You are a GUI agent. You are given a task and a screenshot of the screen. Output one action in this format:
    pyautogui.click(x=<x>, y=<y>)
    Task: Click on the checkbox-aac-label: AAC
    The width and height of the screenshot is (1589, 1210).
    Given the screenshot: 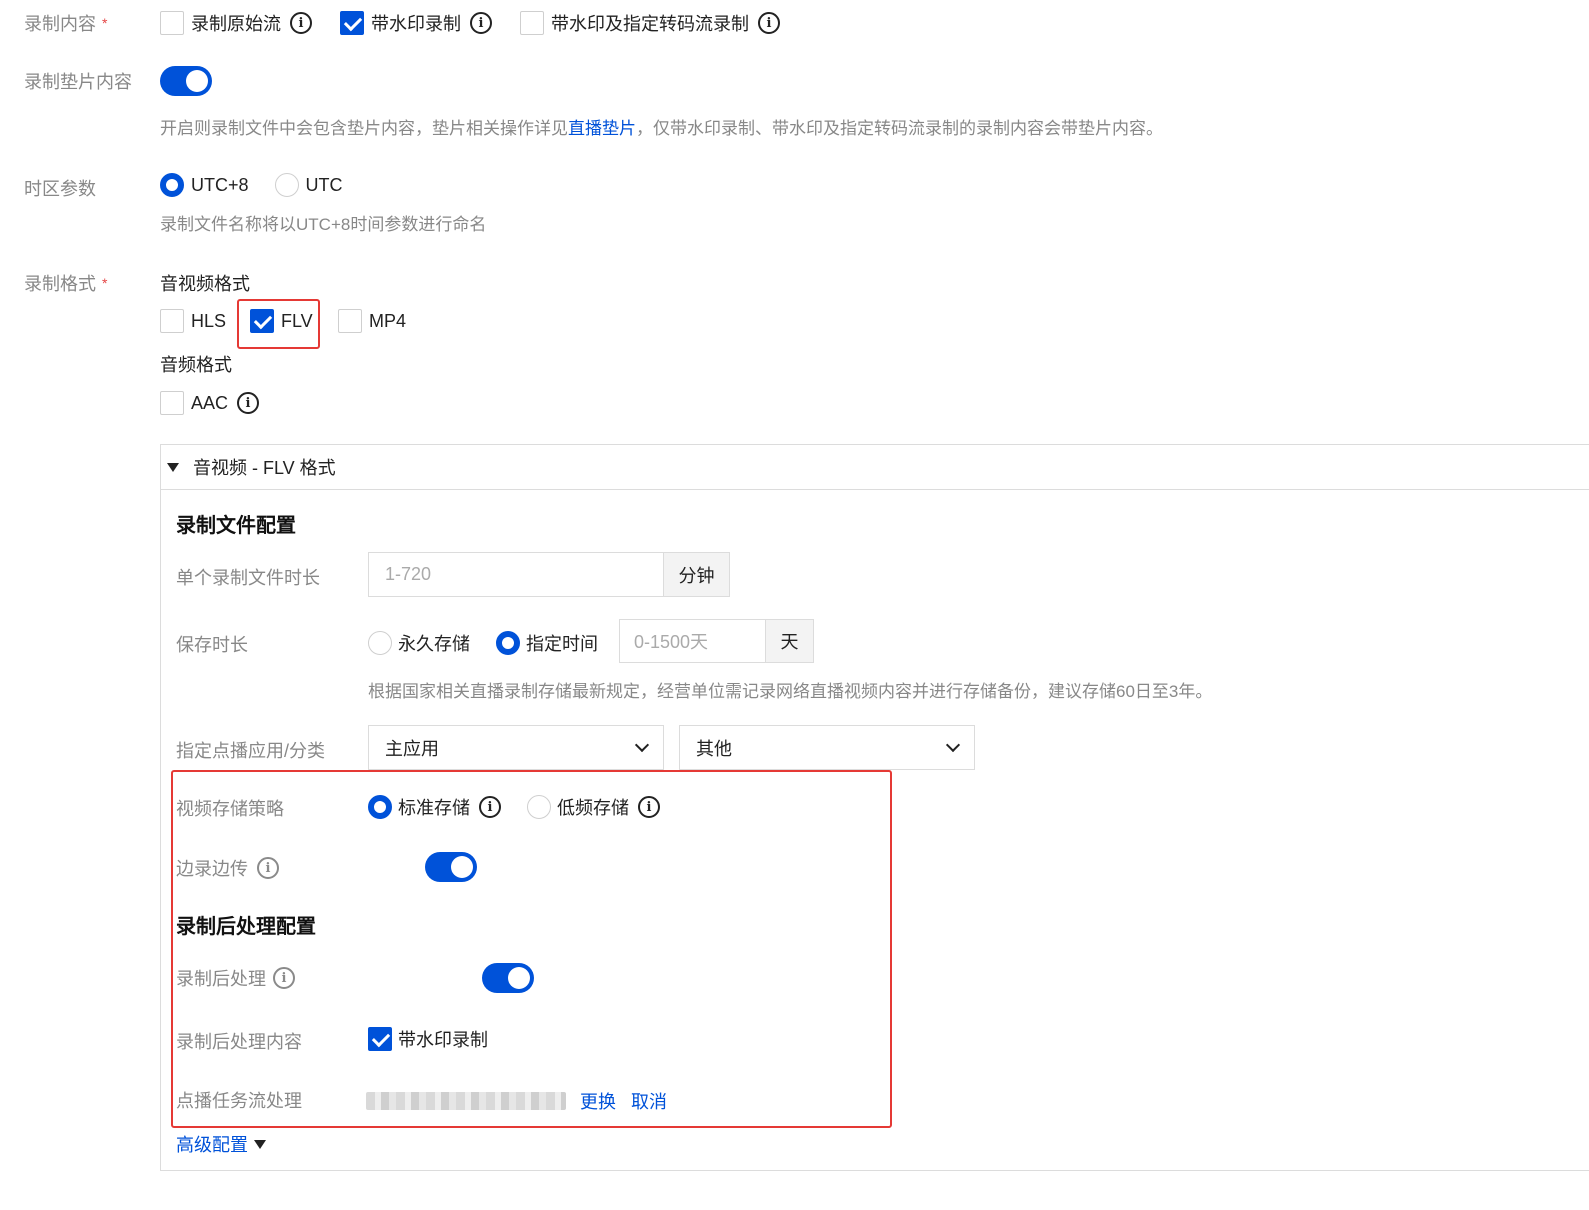 What is the action you would take?
    pyautogui.click(x=210, y=402)
    